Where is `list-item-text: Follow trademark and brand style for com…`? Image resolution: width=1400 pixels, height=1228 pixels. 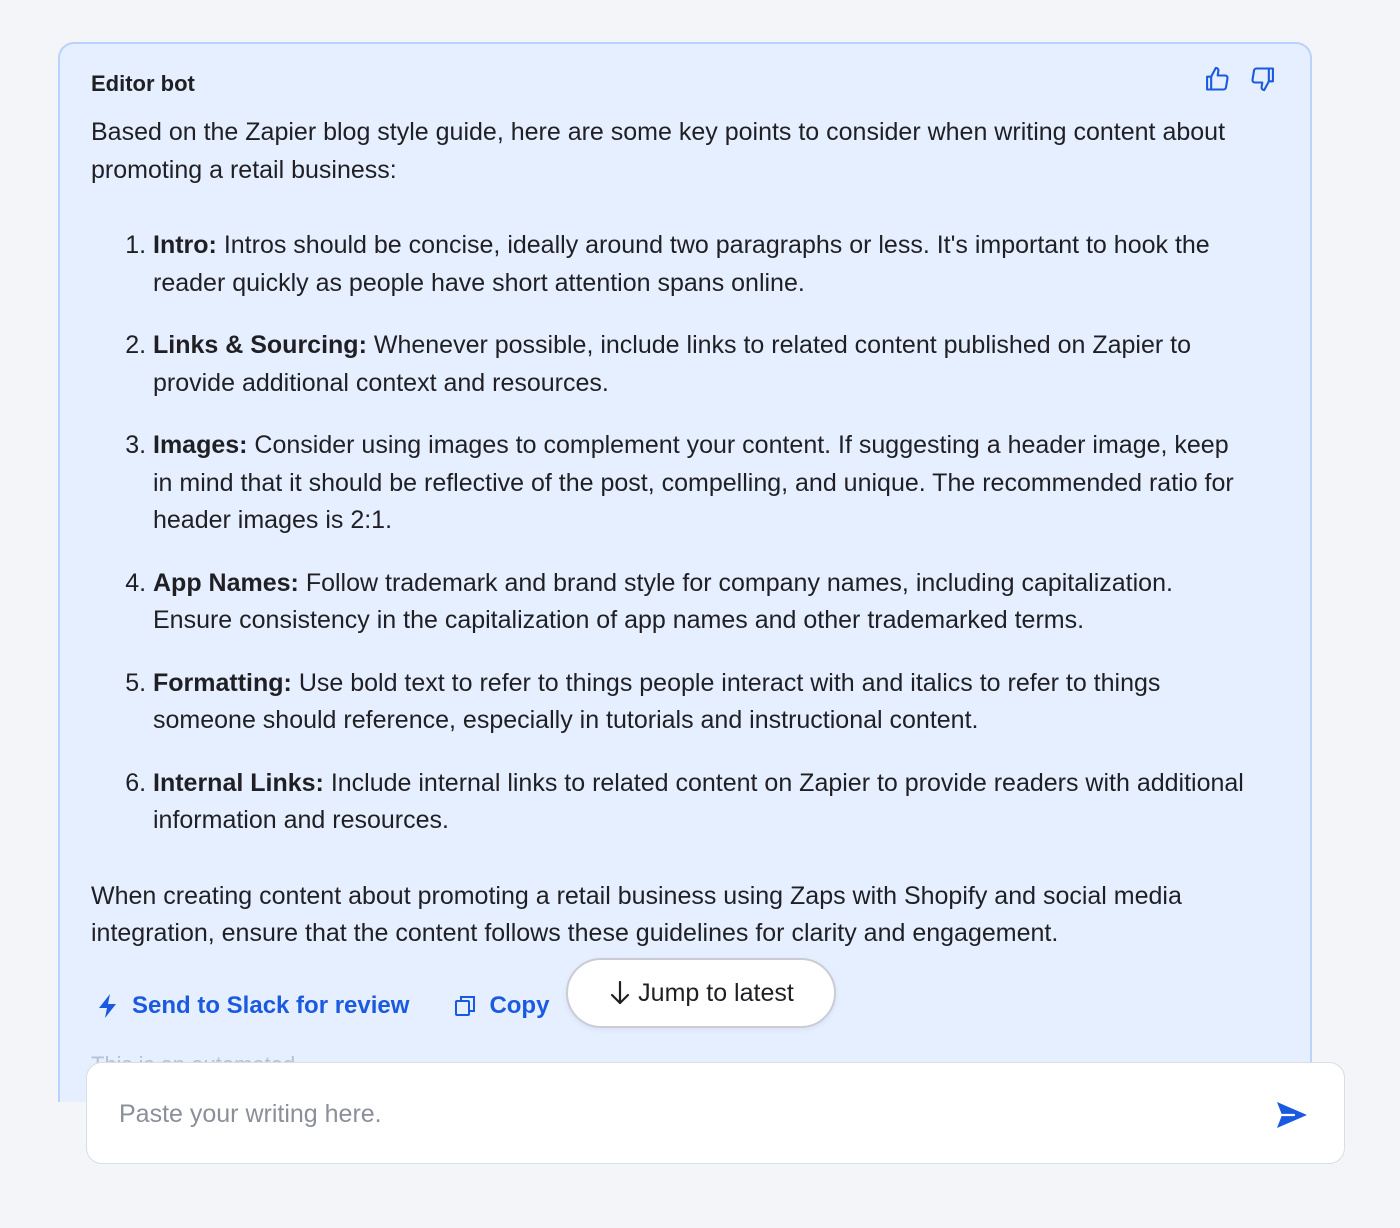
list-item-text: Follow trademark and brand style for com… is located at coordinates (663, 601).